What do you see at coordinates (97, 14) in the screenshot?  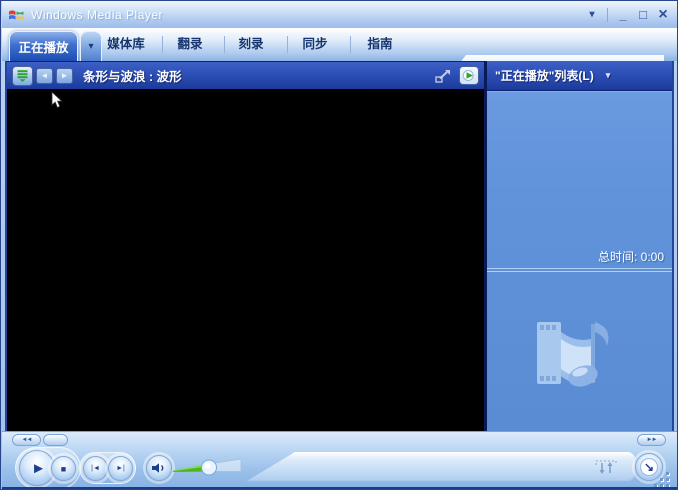 I see `window-title: Windows Media Player` at bounding box center [97, 14].